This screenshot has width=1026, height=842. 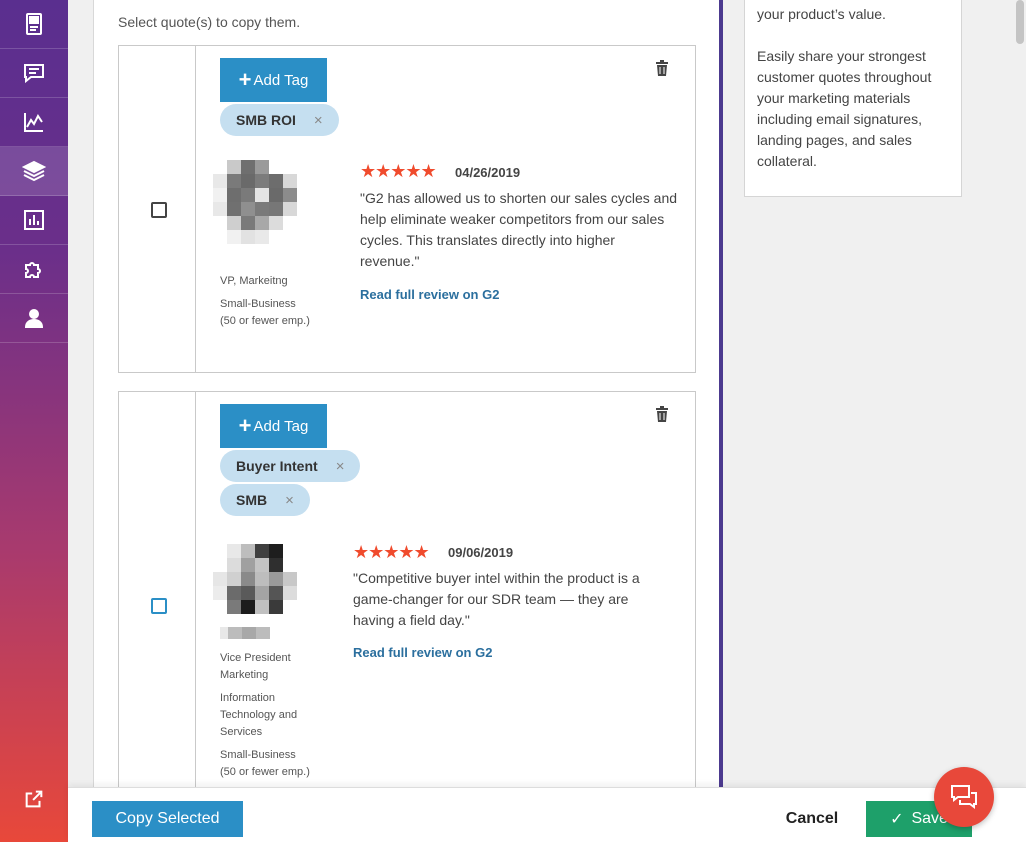 What do you see at coordinates (290, 466) in the screenshot?
I see `tag-chip: Buyer Intent ×` at bounding box center [290, 466].